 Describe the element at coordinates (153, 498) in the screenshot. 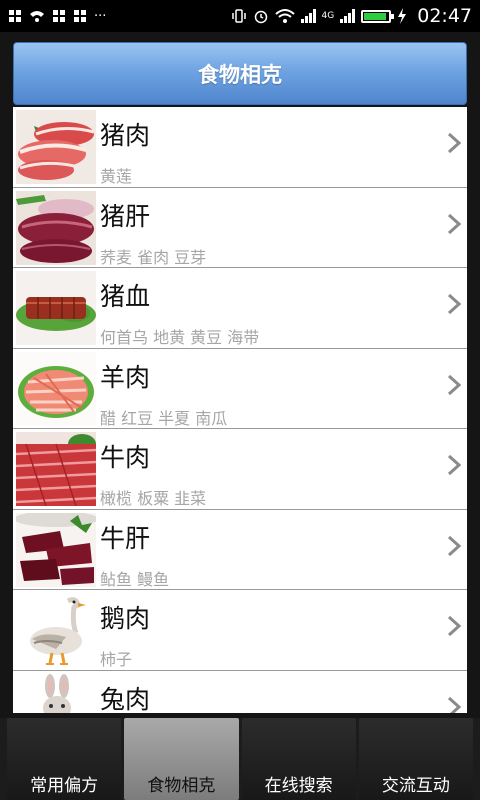

I see `item-conflicts: 橄榄 板粟 韭菜` at that location.